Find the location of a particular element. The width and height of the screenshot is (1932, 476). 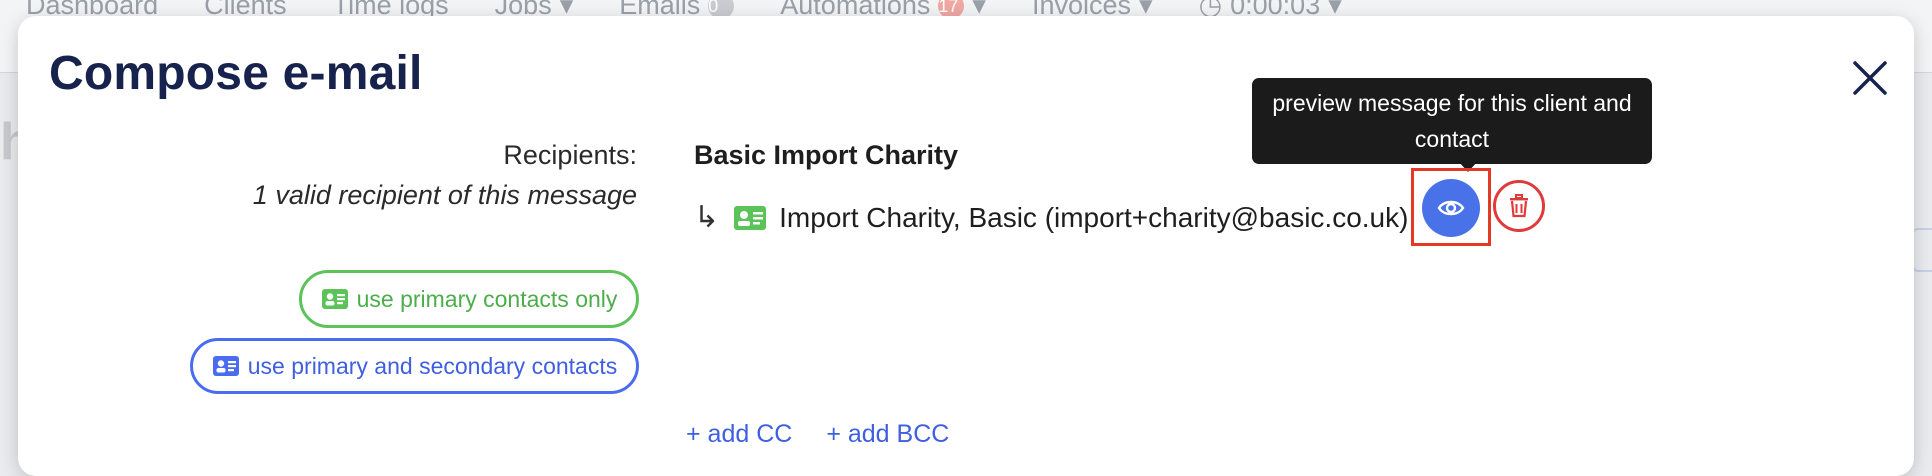

background-field-fragment is located at coordinates (1922, 250).